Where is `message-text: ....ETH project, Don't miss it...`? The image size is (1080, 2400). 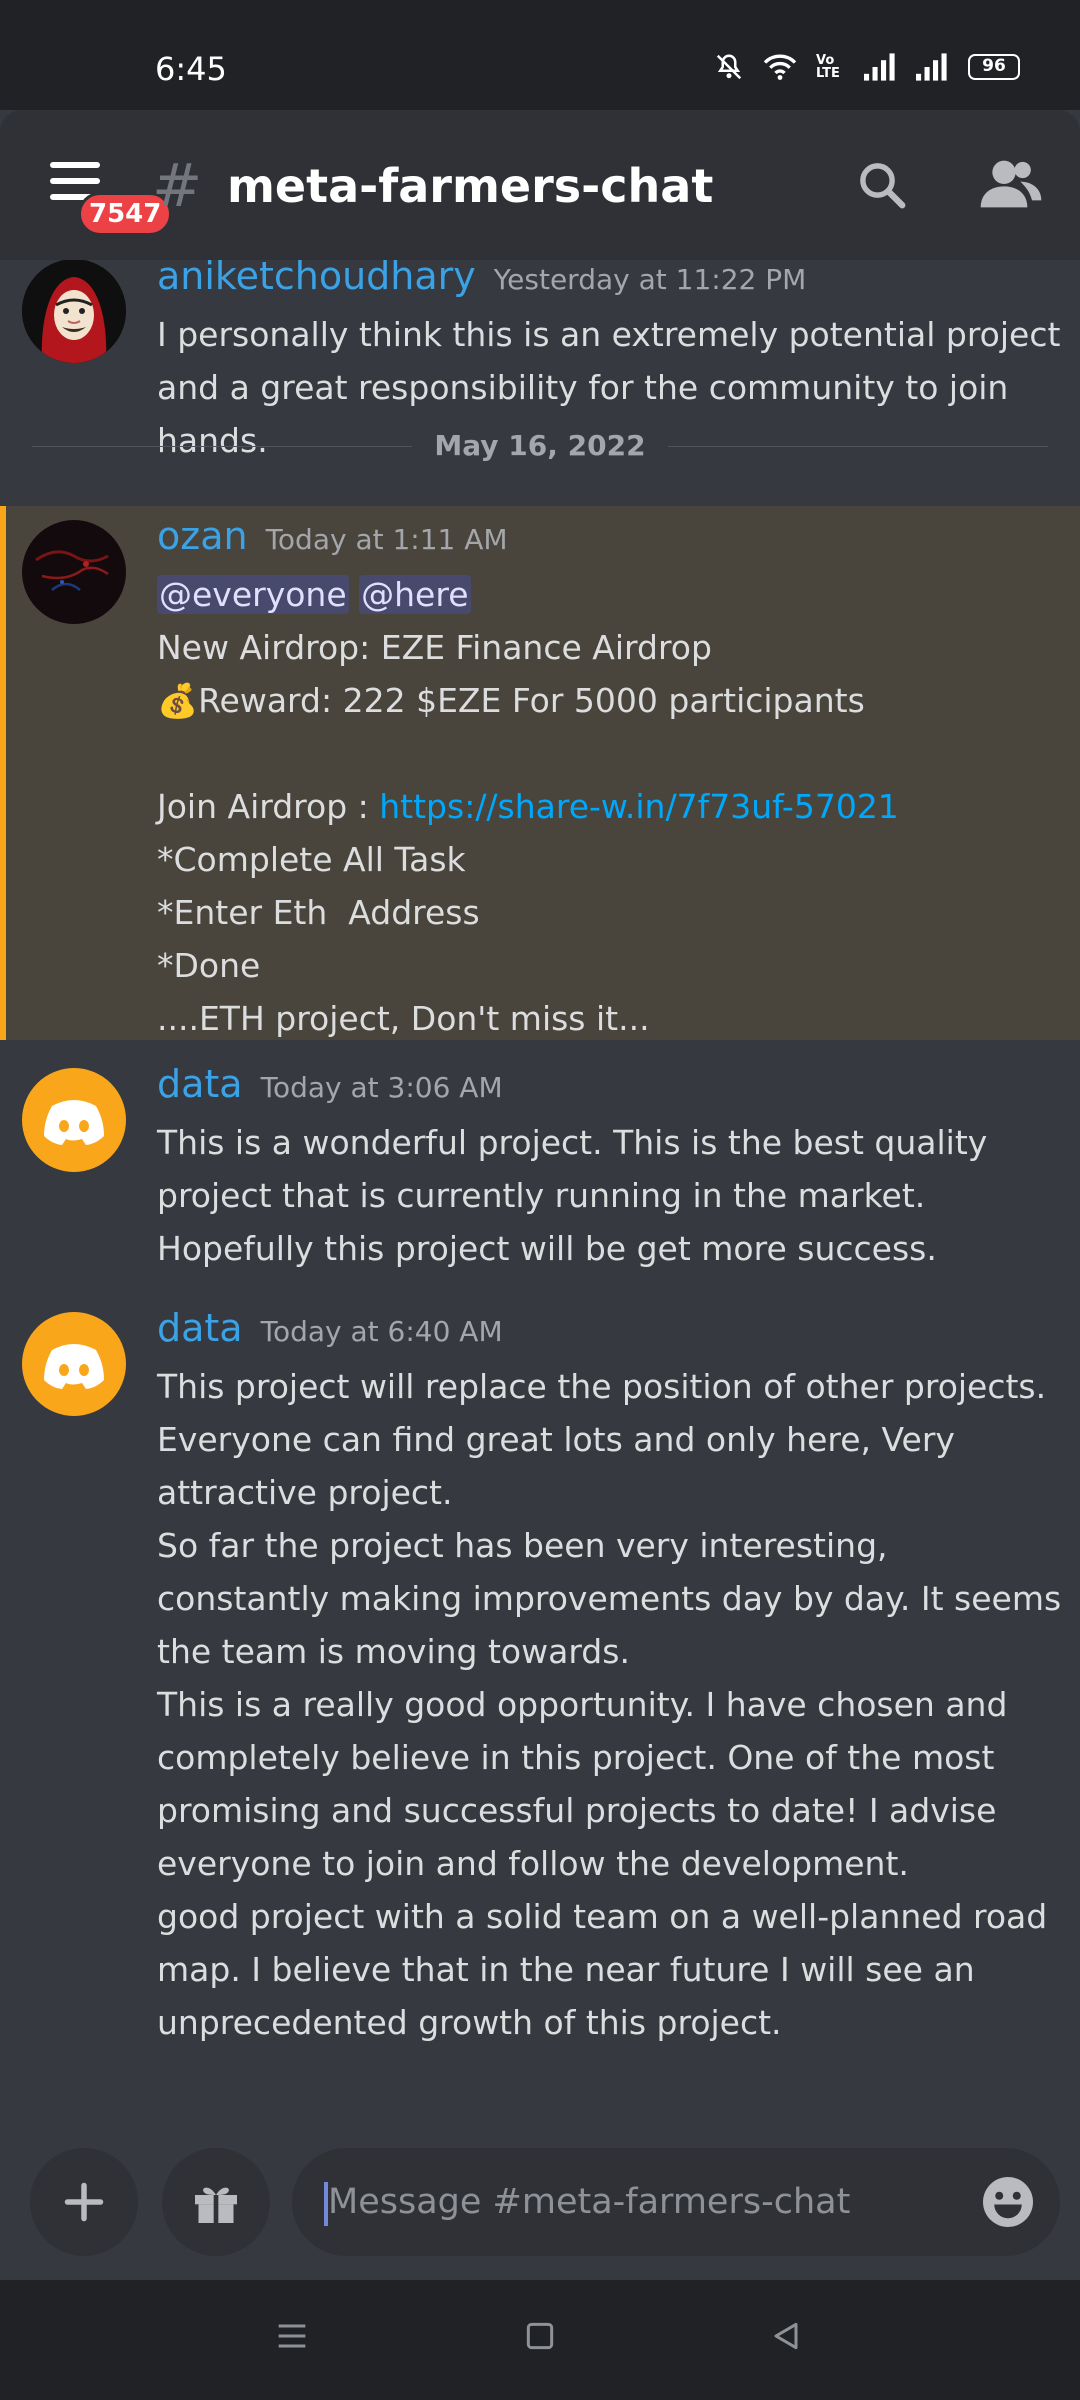 message-text: ....ETH project, Don't miss it... is located at coordinates (403, 1018).